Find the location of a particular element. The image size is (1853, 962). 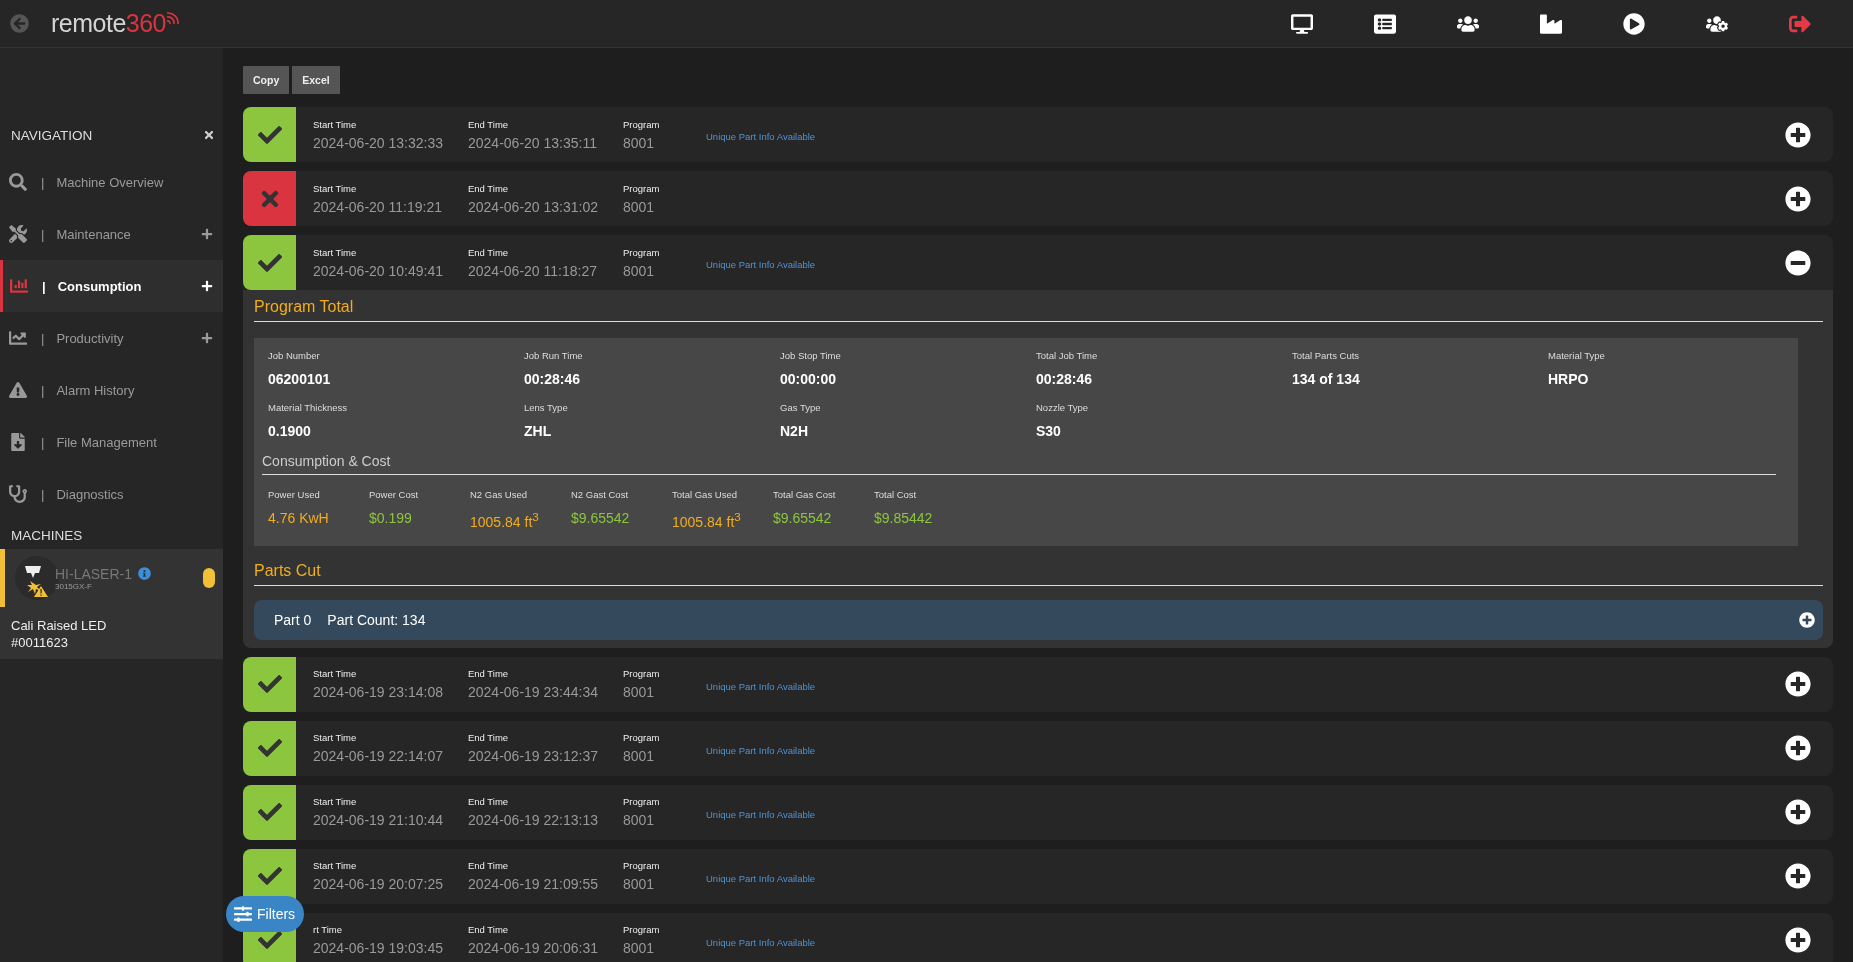

field-label: Total Gas Used is located at coordinates (705, 494).